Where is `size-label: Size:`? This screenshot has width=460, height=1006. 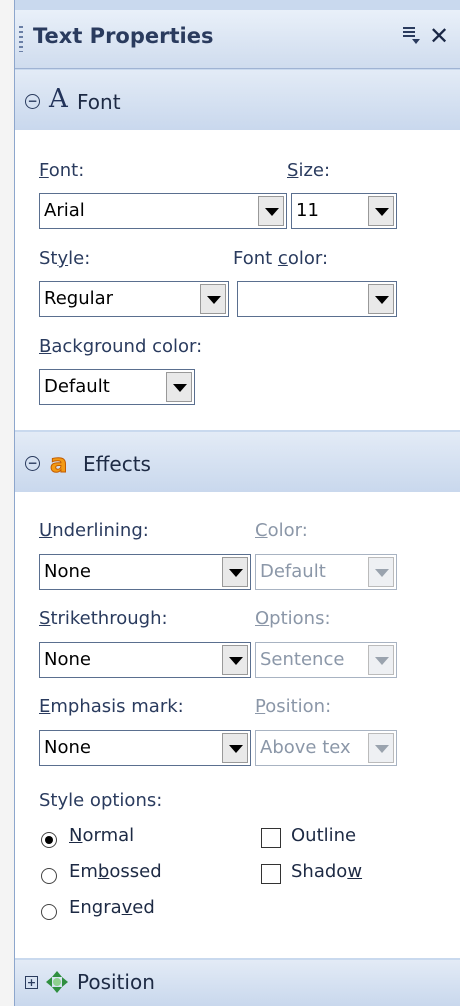 size-label: Size: is located at coordinates (309, 170).